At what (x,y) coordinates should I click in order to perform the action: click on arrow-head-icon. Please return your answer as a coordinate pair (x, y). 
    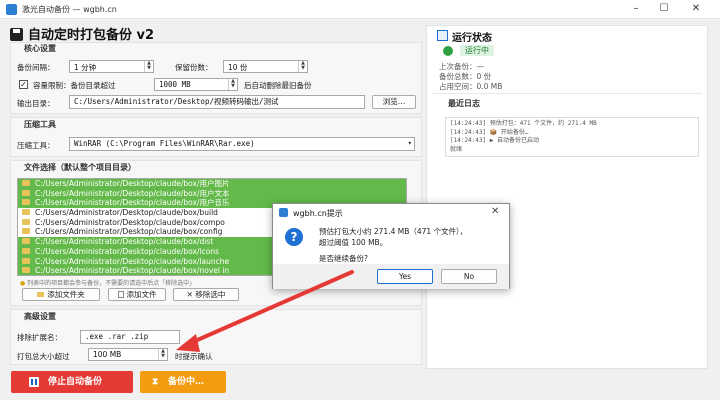
    Looking at the image, I should click on (188, 343).